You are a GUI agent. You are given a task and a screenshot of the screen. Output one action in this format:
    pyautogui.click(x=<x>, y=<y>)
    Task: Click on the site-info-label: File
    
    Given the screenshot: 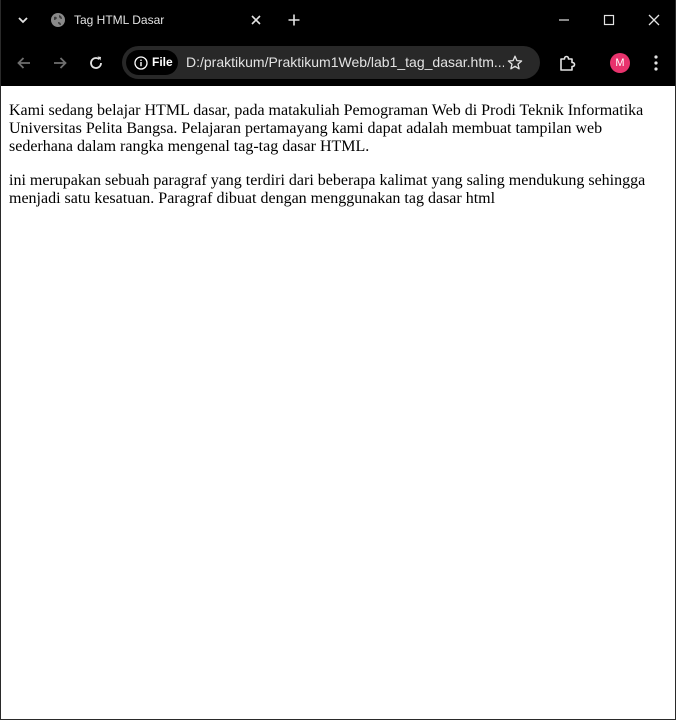 What is the action you would take?
    pyautogui.click(x=162, y=62)
    